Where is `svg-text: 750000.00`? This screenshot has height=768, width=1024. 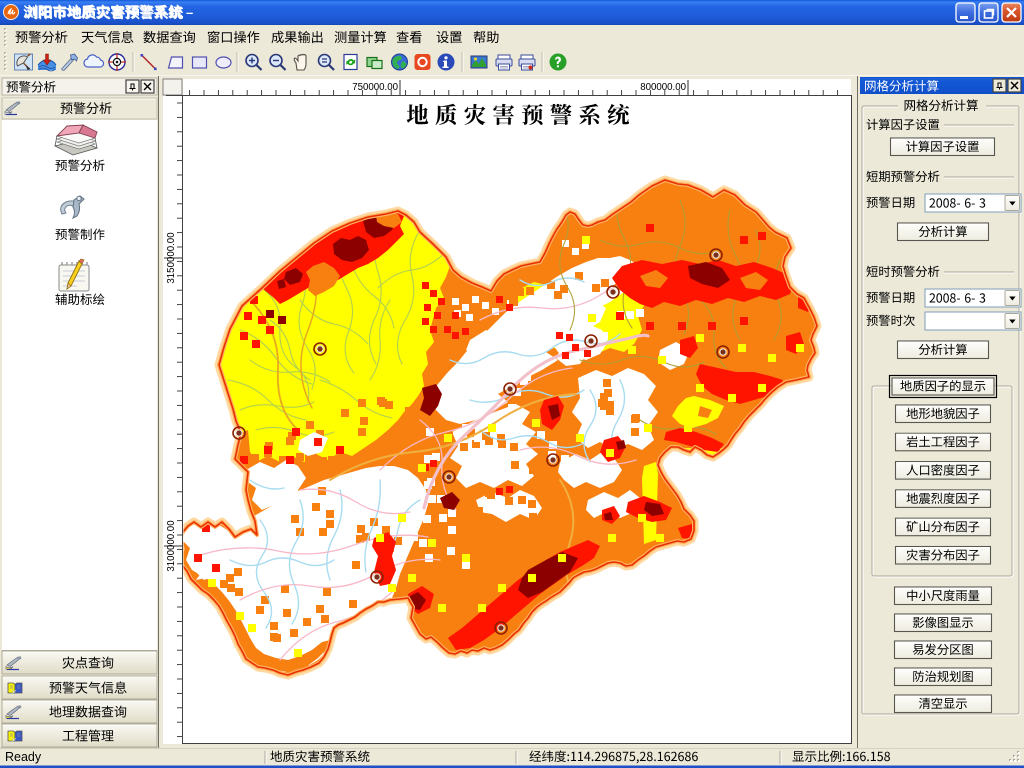
svg-text: 750000.00 is located at coordinates (375, 87).